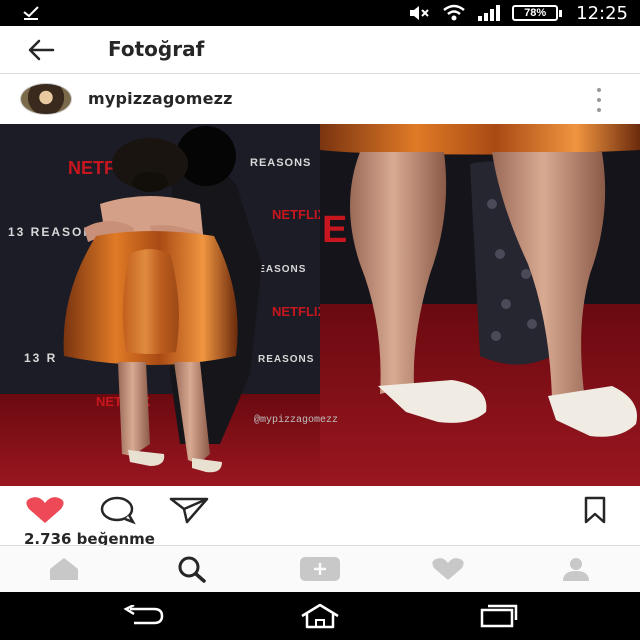  I want to click on more-options-button, so click(599, 100).